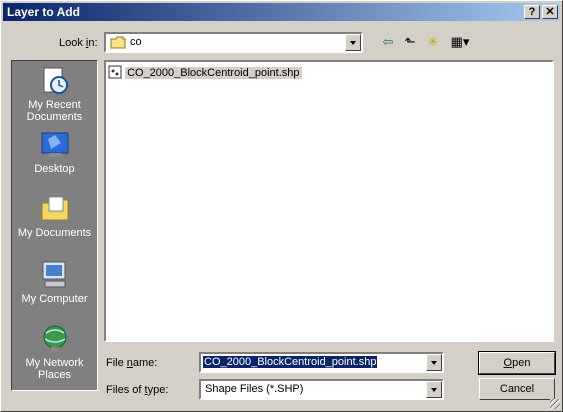 This screenshot has width=563, height=412. Describe the element at coordinates (353, 42) in the screenshot. I see `lookin-dropdown-button` at that location.